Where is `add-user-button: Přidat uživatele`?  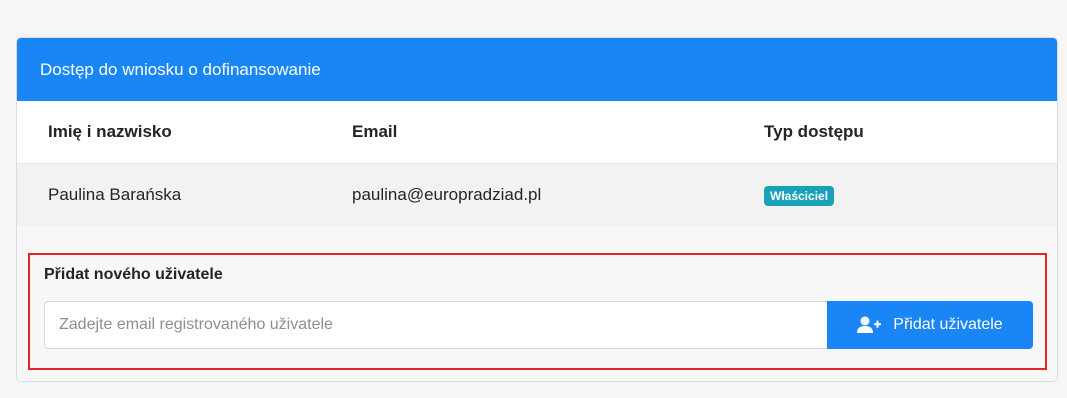
add-user-button: Přidat uživatele is located at coordinates (930, 325).